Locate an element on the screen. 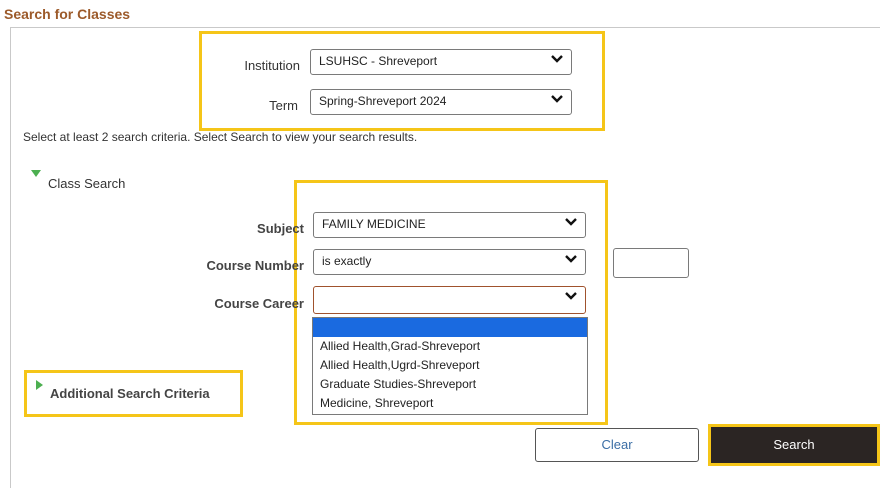  term-value: Spring-Shreveport 2024 is located at coordinates (383, 101).